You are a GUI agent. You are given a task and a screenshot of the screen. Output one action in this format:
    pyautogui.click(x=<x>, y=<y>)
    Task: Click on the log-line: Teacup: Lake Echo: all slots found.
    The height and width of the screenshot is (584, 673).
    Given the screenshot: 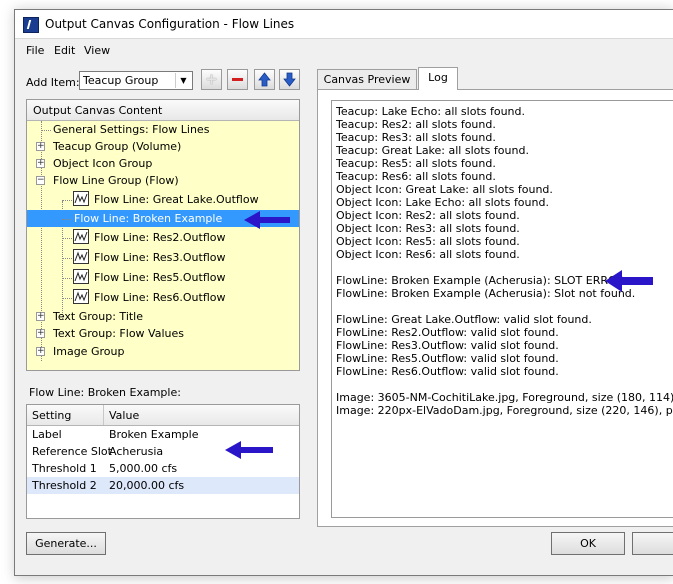 What is the action you would take?
    pyautogui.click(x=431, y=111)
    